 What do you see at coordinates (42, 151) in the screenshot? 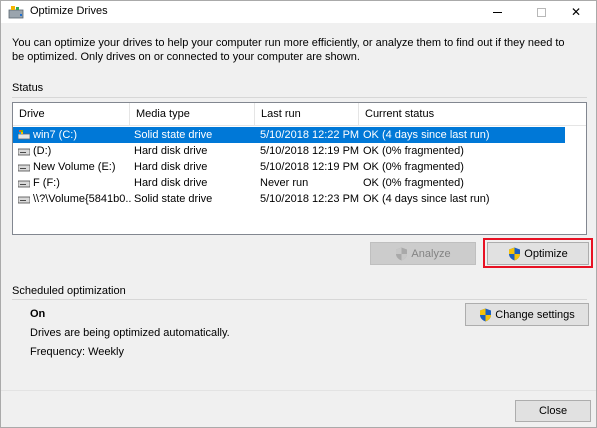
I see `drive-name: (D:)` at bounding box center [42, 151].